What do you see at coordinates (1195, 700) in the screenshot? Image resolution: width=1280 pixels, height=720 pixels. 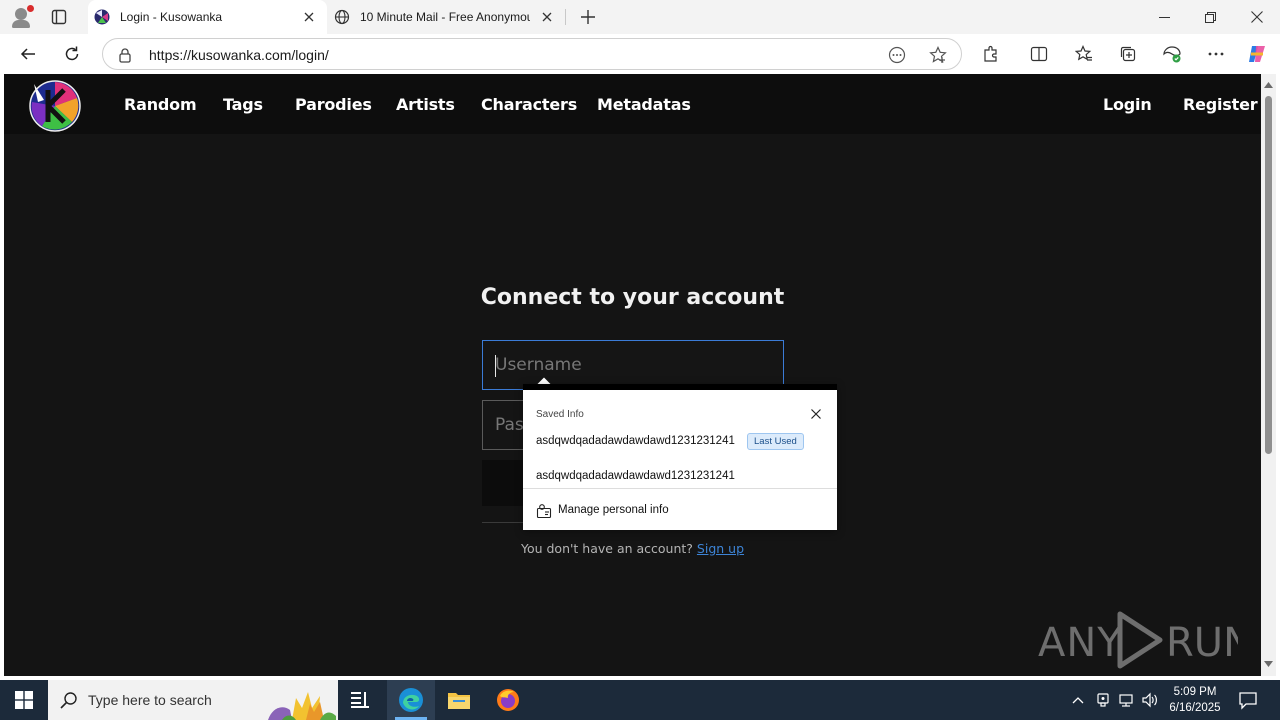 I see `taskbar-clock: 5:09 PM 6/16/2025` at bounding box center [1195, 700].